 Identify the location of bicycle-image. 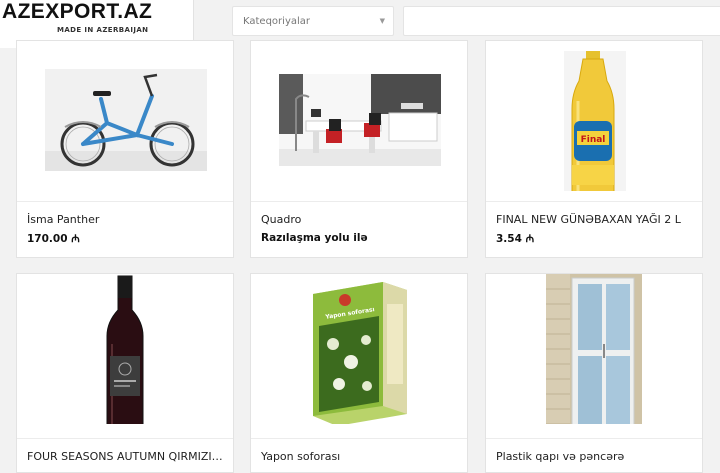
(125, 116).